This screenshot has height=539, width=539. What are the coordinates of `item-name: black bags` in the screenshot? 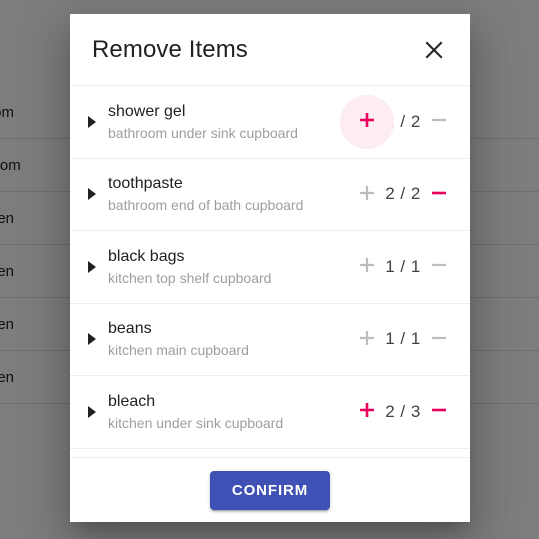 It's located at (146, 256).